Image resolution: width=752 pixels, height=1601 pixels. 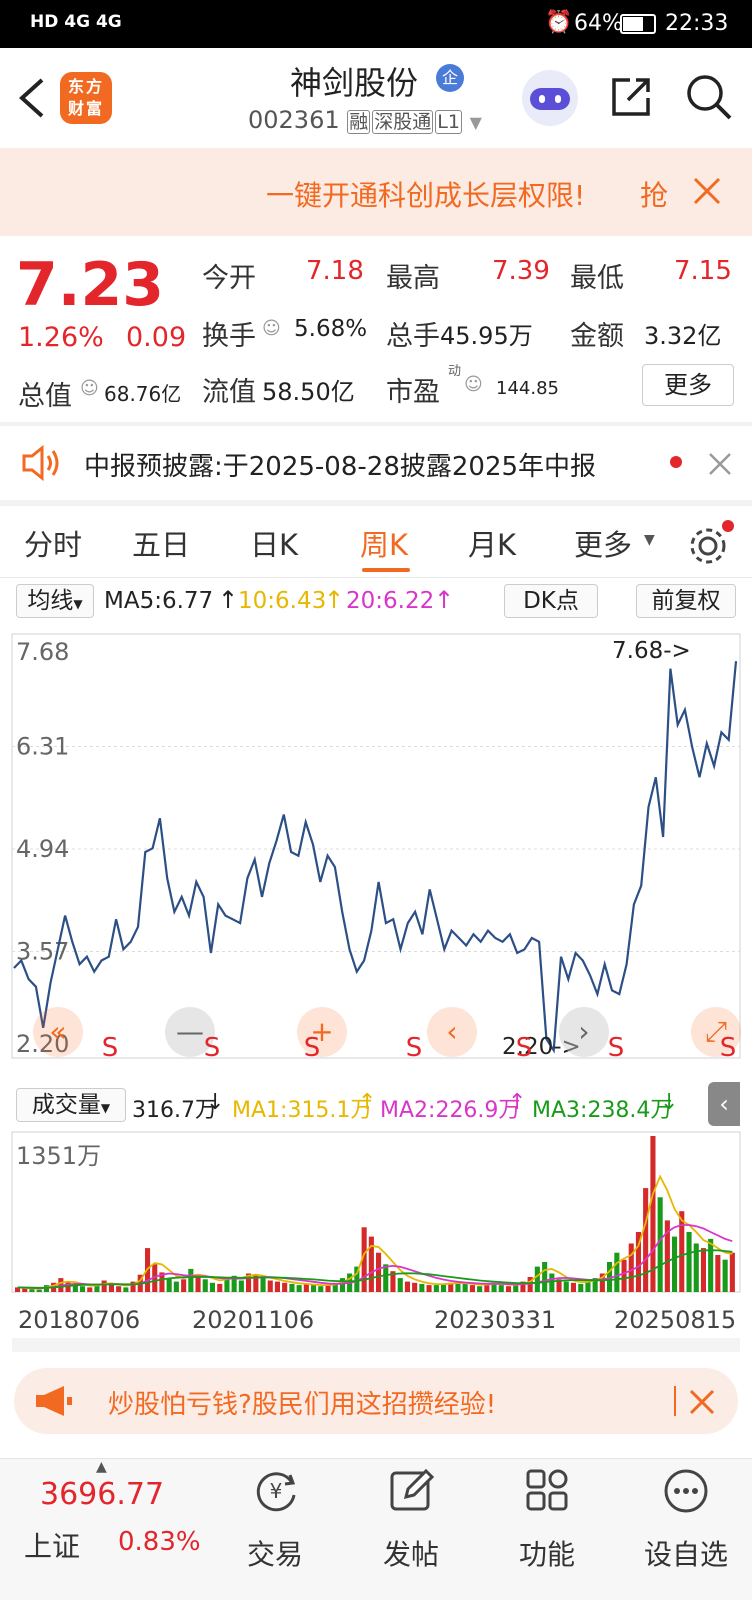 I want to click on indicator-selector: 均线▼, so click(x=55, y=601).